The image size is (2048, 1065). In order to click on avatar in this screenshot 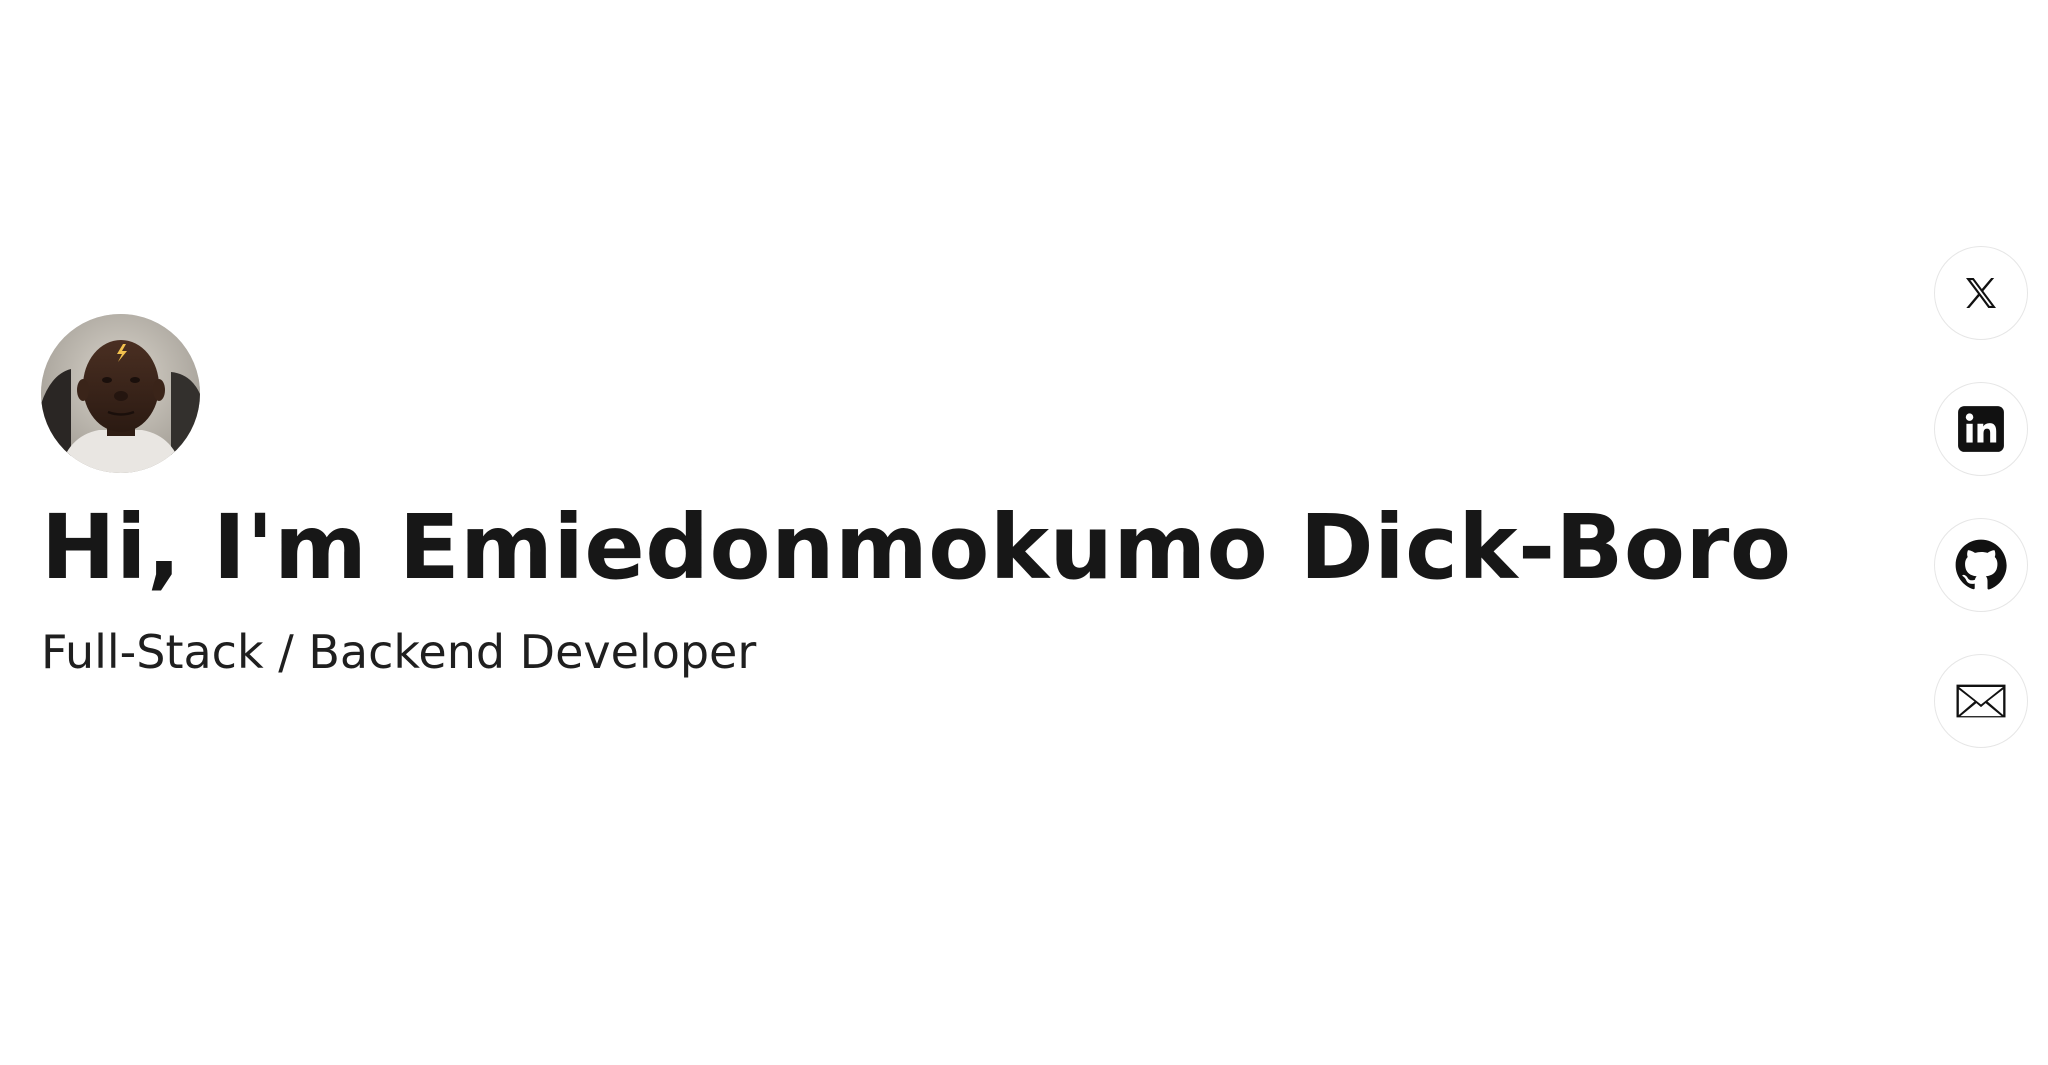, I will do `click(120, 393)`.